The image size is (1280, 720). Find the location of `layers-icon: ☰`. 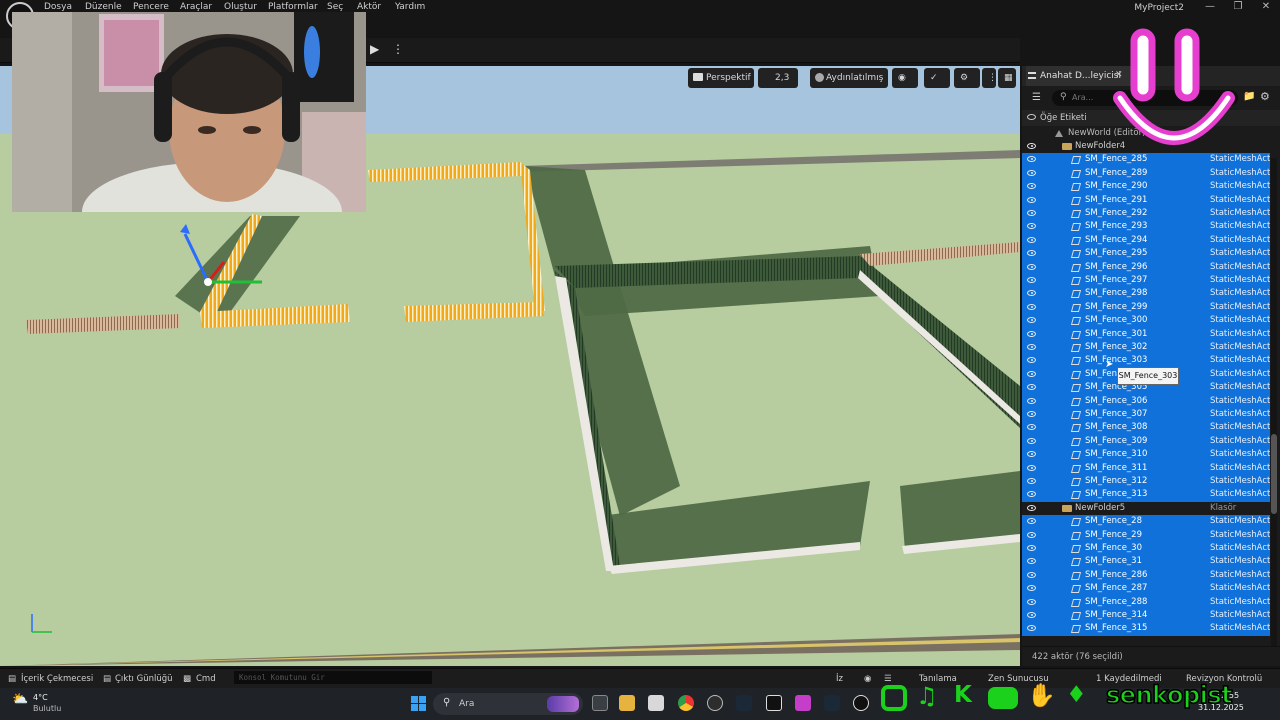

layers-icon: ☰ is located at coordinates (888, 679).